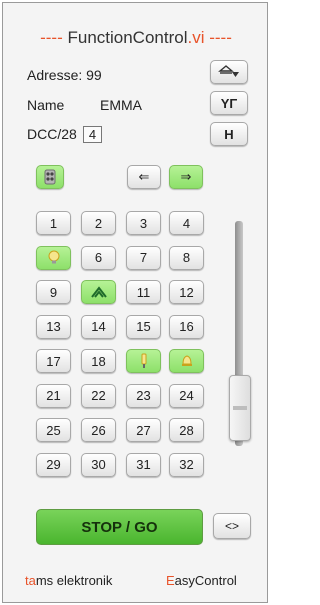 Image resolution: width=320 pixels, height=605 pixels. Describe the element at coordinates (240, 408) in the screenshot. I see `speed-slider-thumb` at that location.